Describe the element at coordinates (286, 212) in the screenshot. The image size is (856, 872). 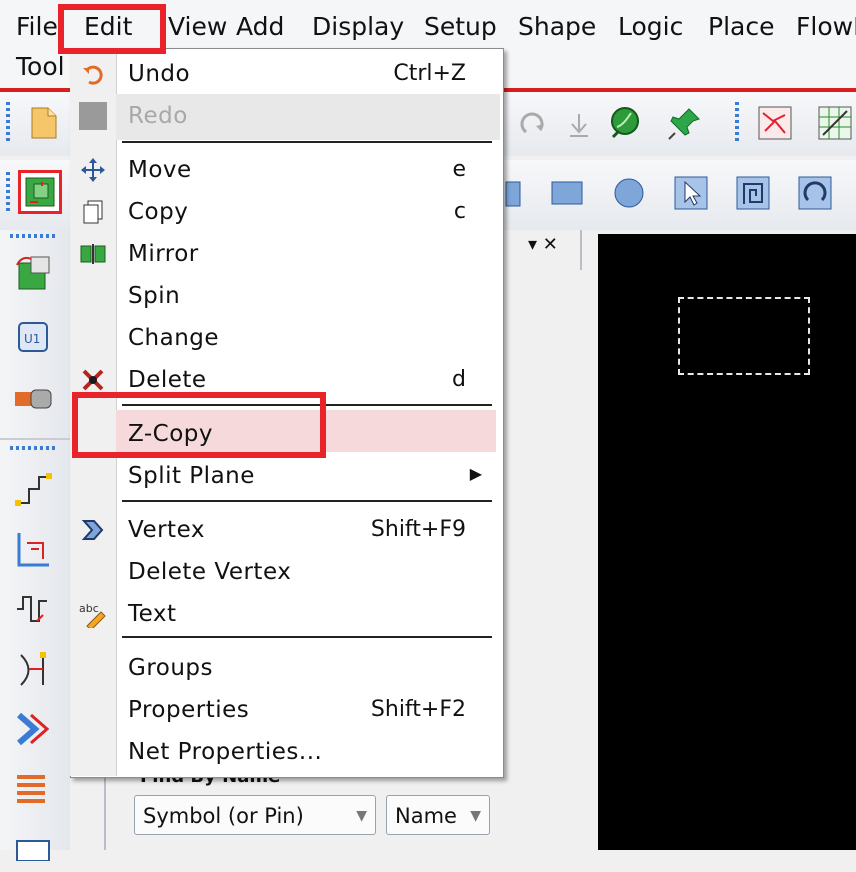
I see `menu-item-copy: Copy c` at that location.